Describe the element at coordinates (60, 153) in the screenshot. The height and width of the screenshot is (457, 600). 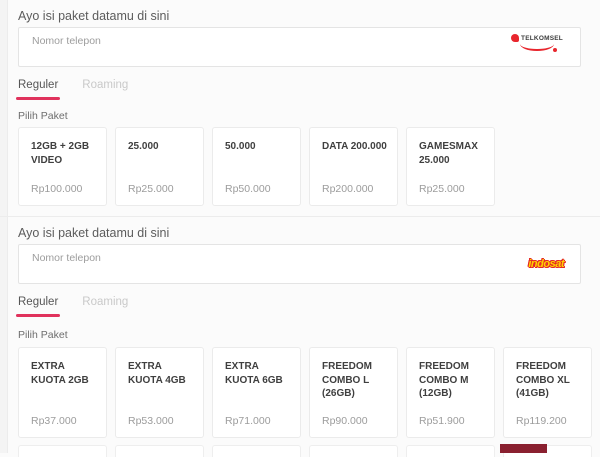
I see `package-name: 12GB + 2GB VIDEO` at that location.